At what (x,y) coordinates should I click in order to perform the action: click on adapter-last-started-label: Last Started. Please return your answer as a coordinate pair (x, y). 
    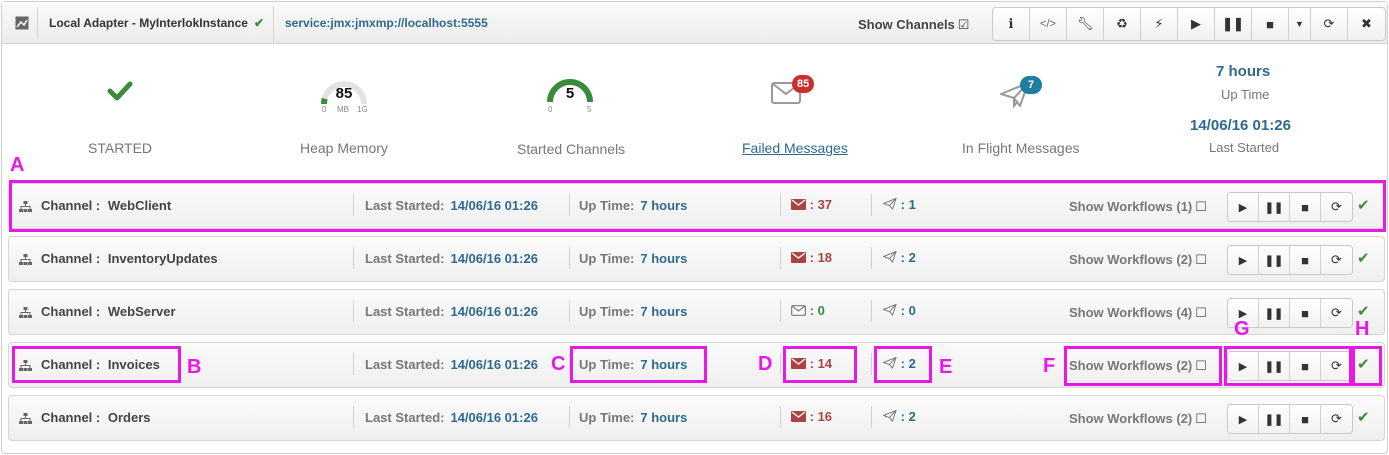
    Looking at the image, I should click on (1244, 147).